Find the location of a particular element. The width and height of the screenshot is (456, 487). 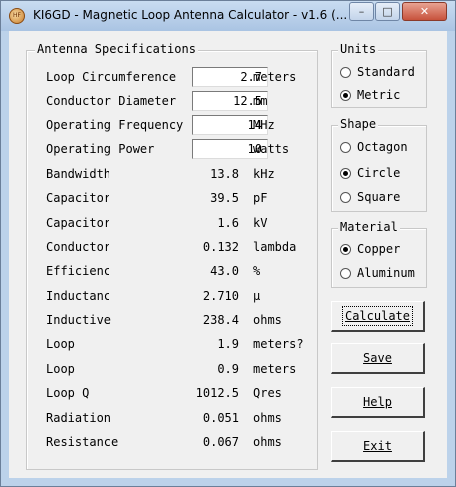

calculate-button: Calculate is located at coordinates (378, 316).